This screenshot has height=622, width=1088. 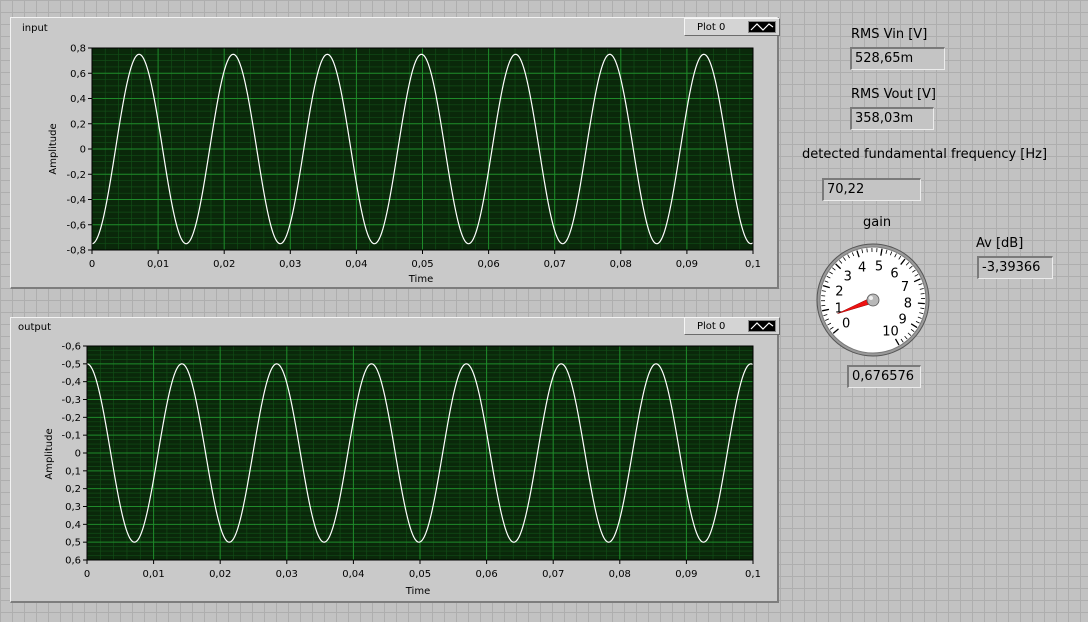 I want to click on input-x-tick-label: 0,07, so click(x=555, y=264).